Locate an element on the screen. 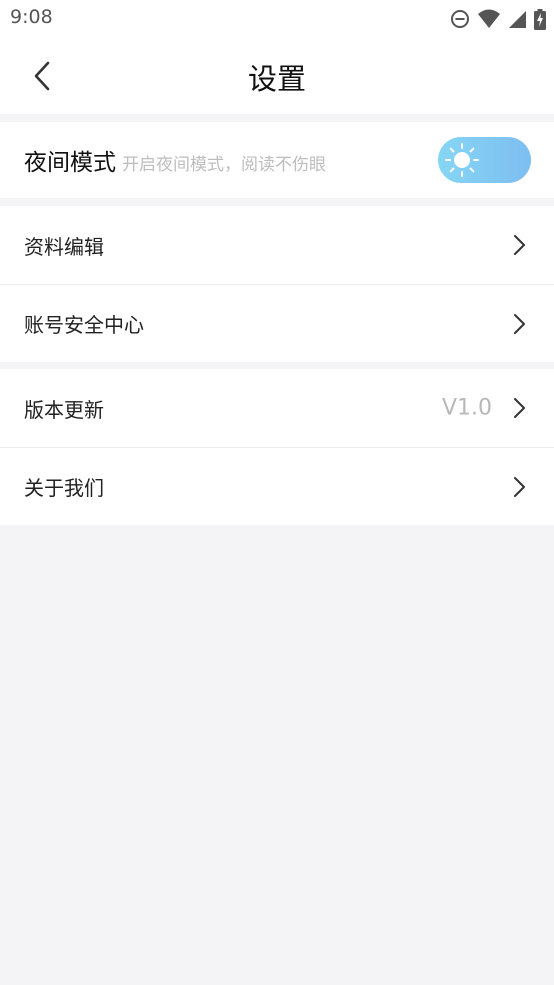 Image resolution: width=554 pixels, height=985 pixels. status-bar: 9:08 is located at coordinates (277, 19).